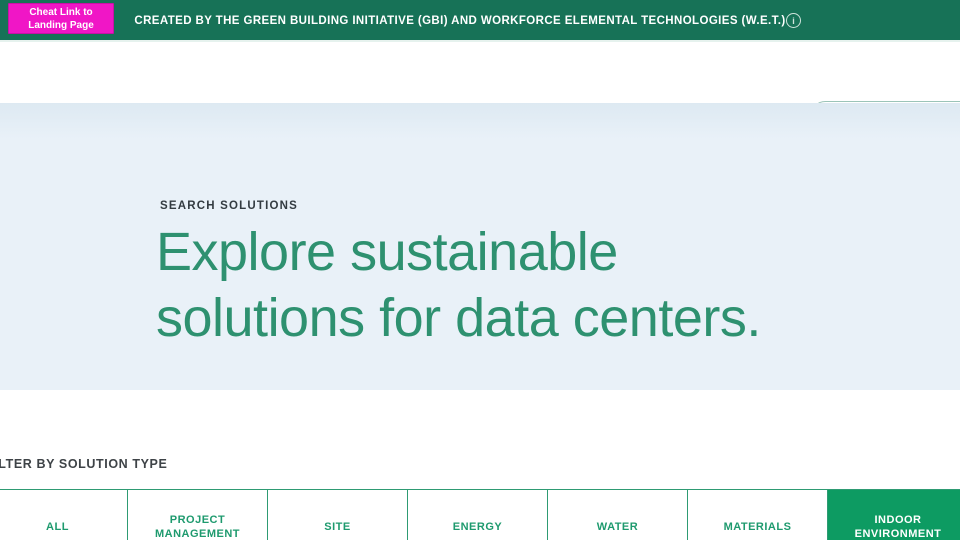 This screenshot has height=540, width=960. Describe the element at coordinates (61, 25) in the screenshot. I see `cheat-link-line2: Landing Page` at that location.